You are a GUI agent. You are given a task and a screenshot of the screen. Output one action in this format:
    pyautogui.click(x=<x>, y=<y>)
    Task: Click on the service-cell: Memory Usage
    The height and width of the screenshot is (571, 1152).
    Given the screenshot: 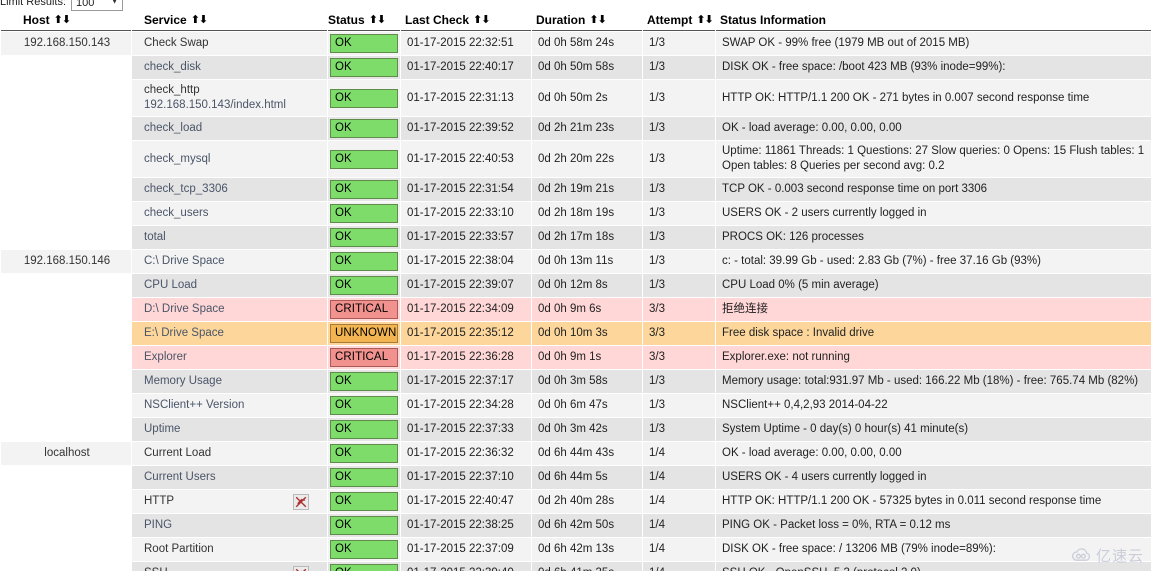 What is the action you would take?
    pyautogui.click(x=229, y=381)
    